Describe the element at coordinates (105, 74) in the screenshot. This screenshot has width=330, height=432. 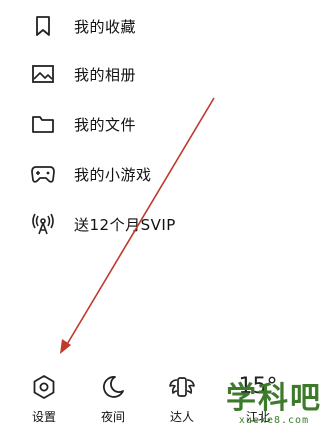
I see `menu-item-label: 我的相册` at that location.